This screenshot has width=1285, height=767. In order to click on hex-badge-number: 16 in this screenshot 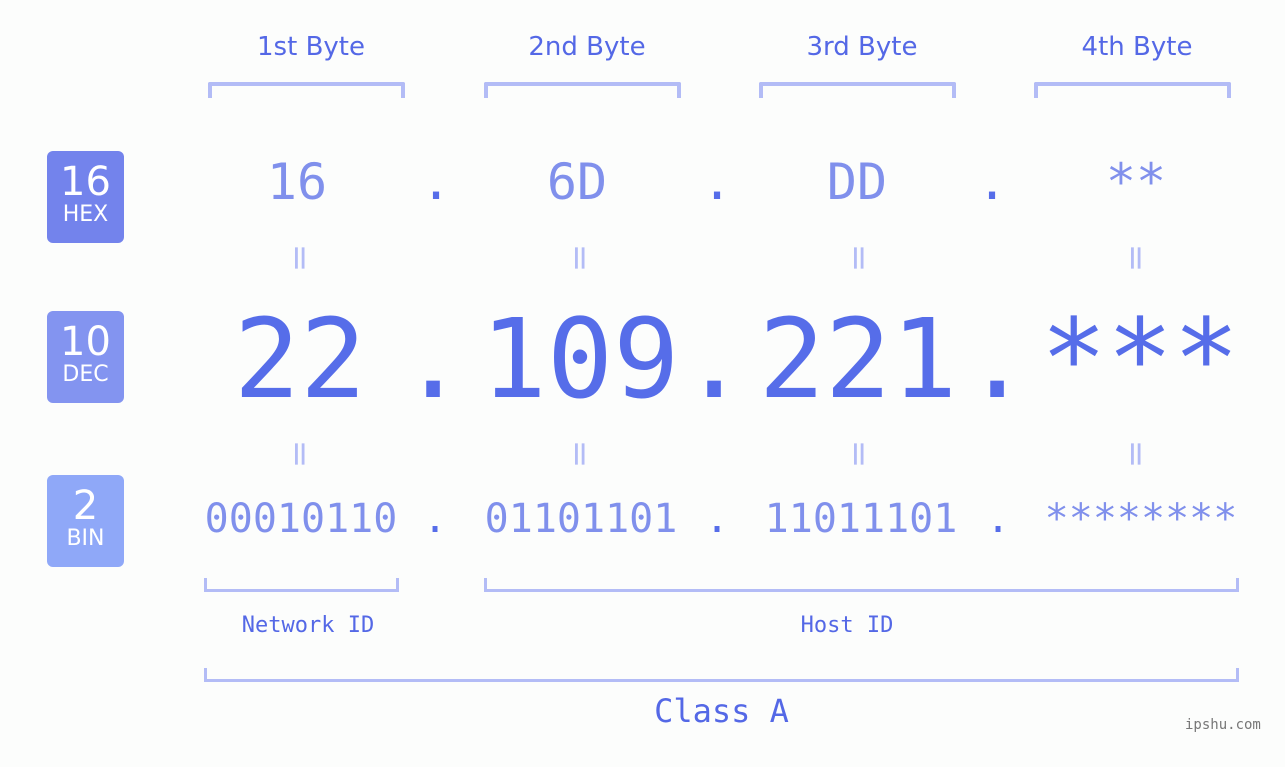, I will do `click(85, 182)`.